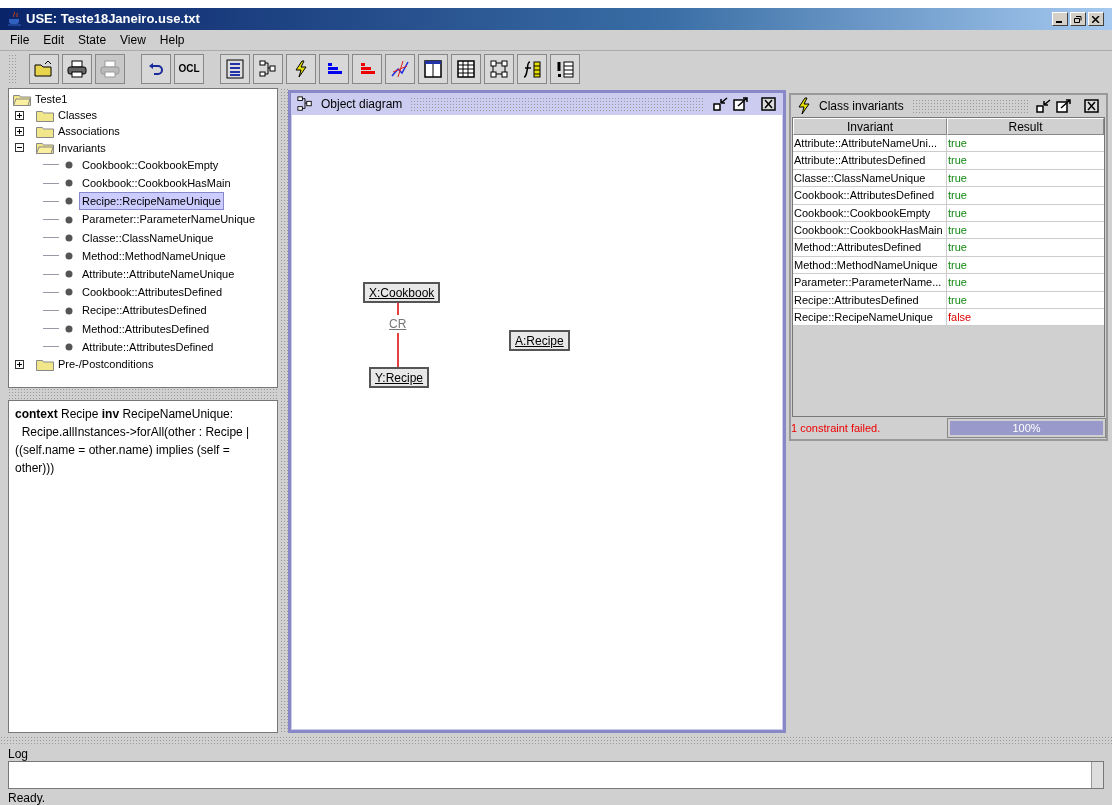  Describe the element at coordinates (54, 40) in the screenshot. I see `menu-item: Edit` at that location.